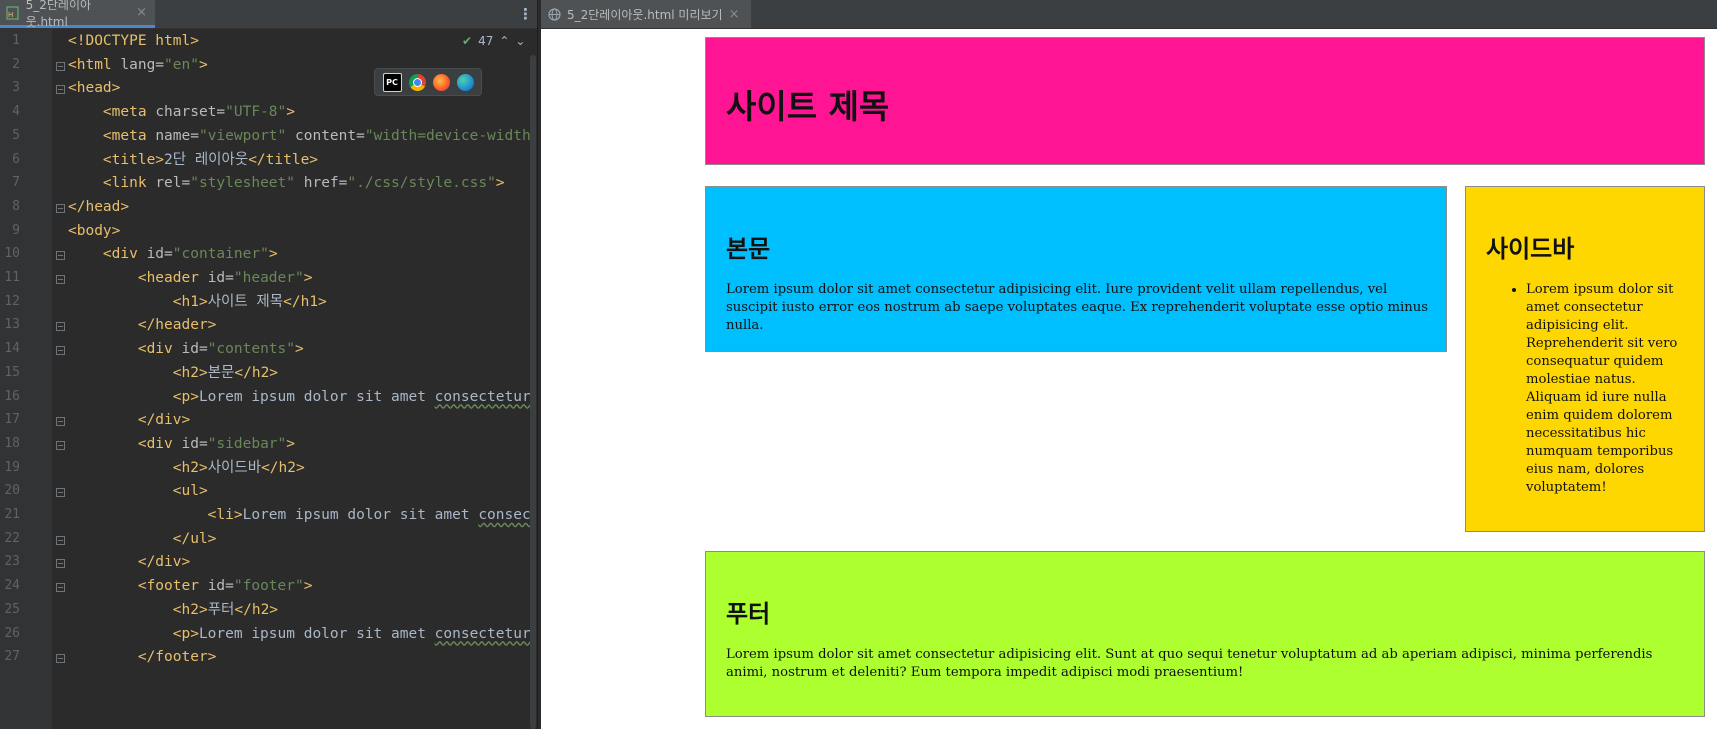  What do you see at coordinates (12, 277) in the screenshot?
I see `line-number: 11` at bounding box center [12, 277].